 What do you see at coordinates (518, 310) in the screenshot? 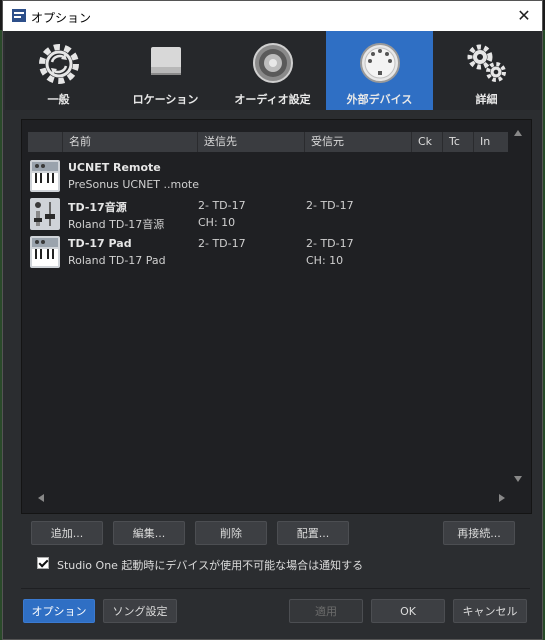
I see `vertical-scrollbar` at bounding box center [518, 310].